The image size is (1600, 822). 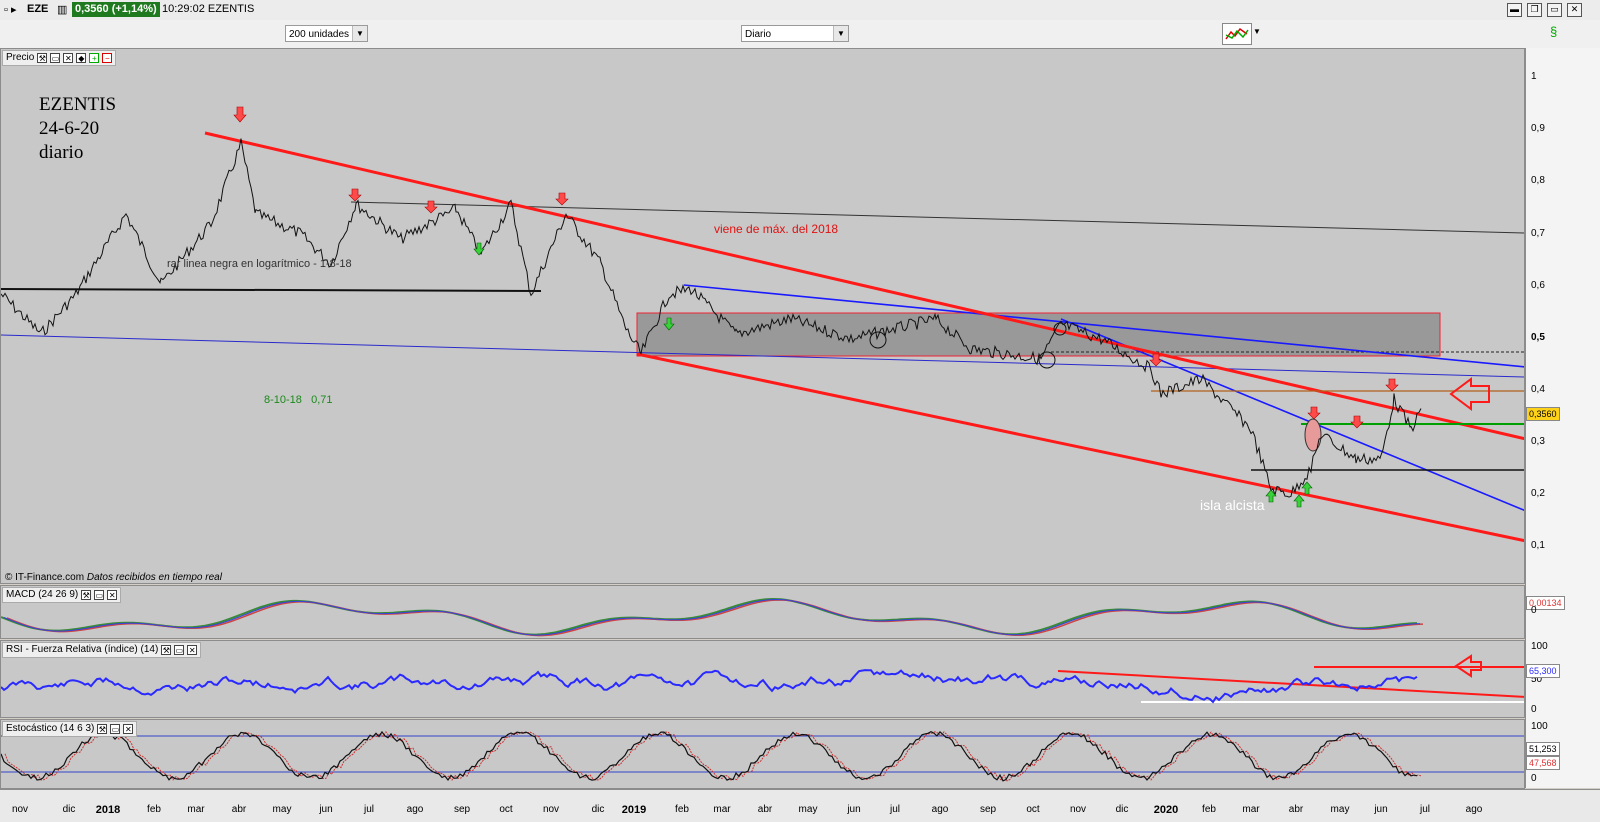 What do you see at coordinates (1313, 435) in the screenshot?
I see `gap-ellipse` at bounding box center [1313, 435].